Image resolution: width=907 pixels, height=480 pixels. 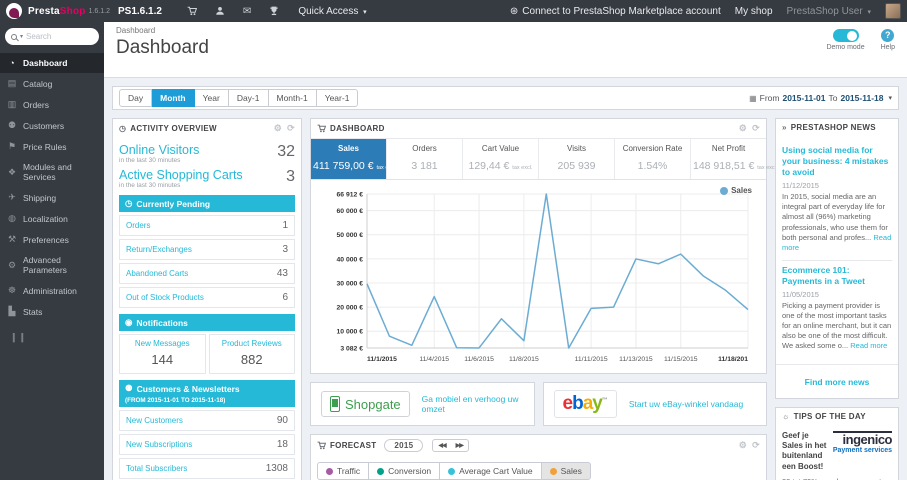 What do you see at coordinates (350, 194) in the screenshot?
I see `svg-text: 66 912 €` at bounding box center [350, 194].